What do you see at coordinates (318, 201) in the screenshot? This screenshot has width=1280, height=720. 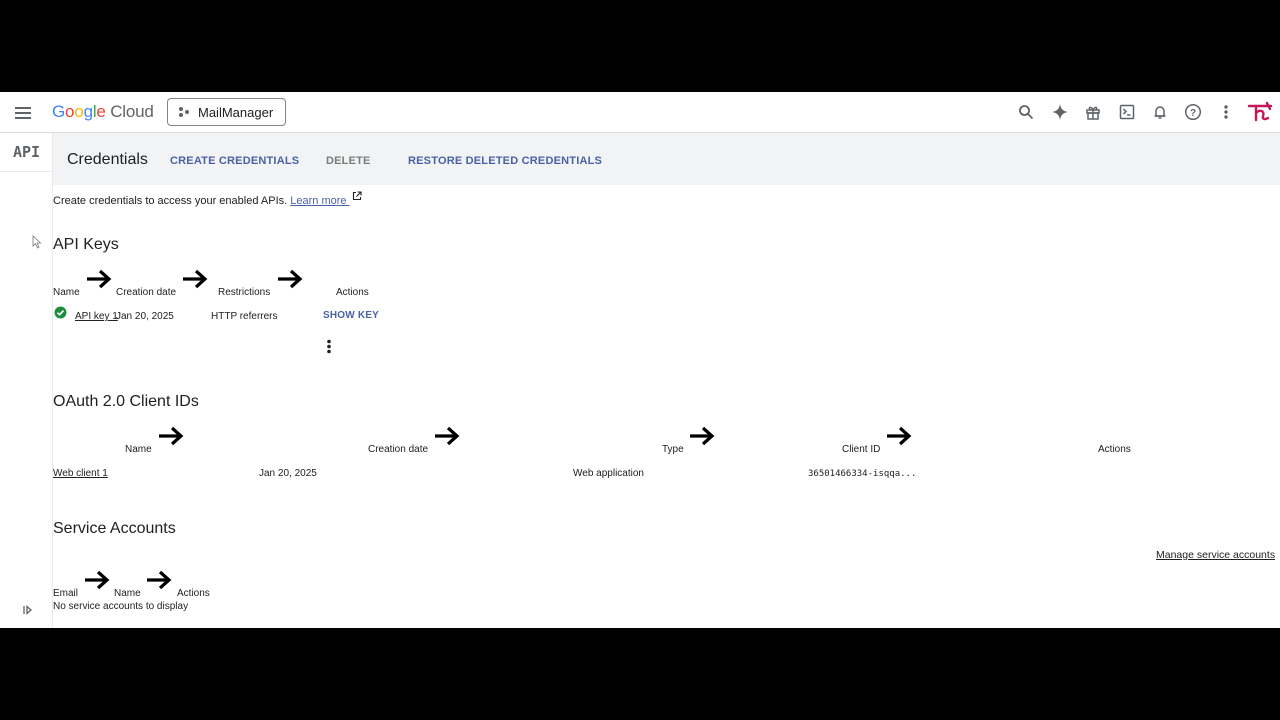 I see `learn-more-label: Learn more` at bounding box center [318, 201].